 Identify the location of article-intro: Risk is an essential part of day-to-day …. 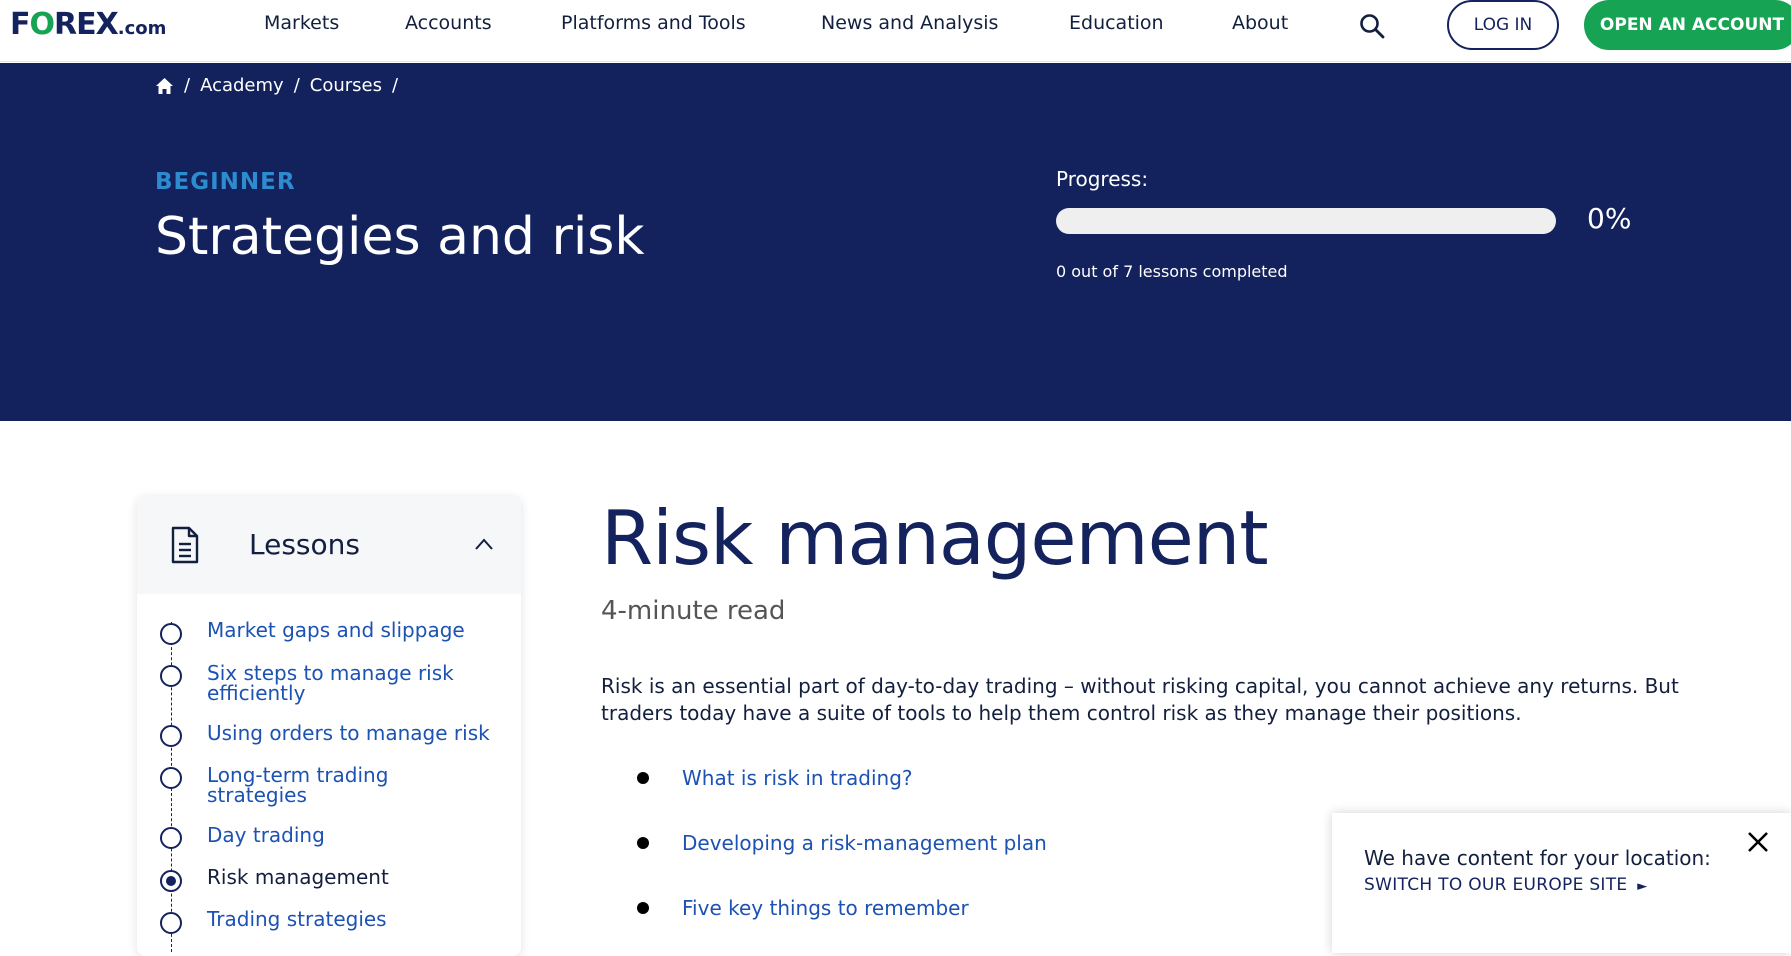
(1156, 700).